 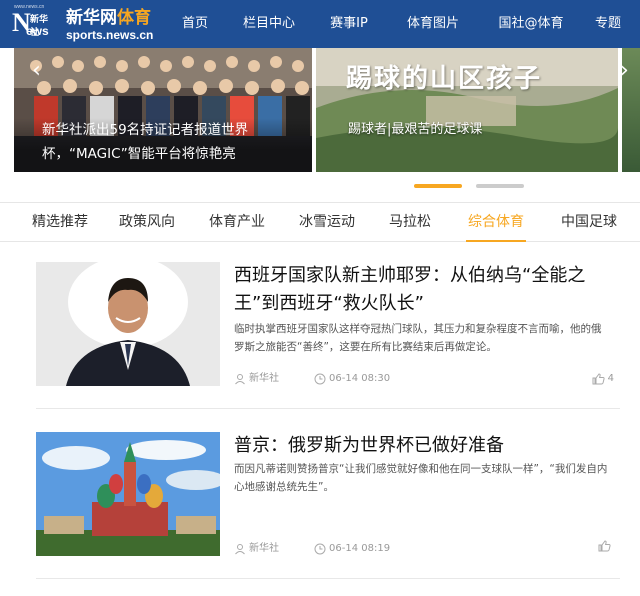 I want to click on article-like-count: 4, so click(x=610, y=378).